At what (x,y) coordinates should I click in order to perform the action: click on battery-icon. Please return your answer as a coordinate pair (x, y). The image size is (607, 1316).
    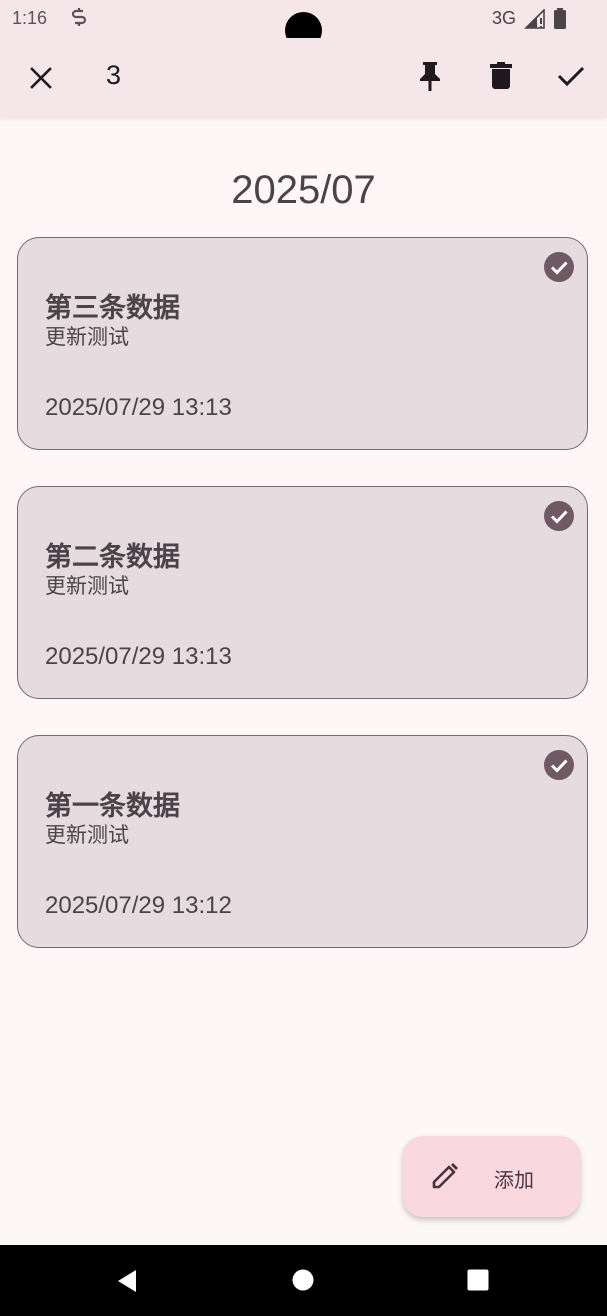
    Looking at the image, I should click on (560, 21).